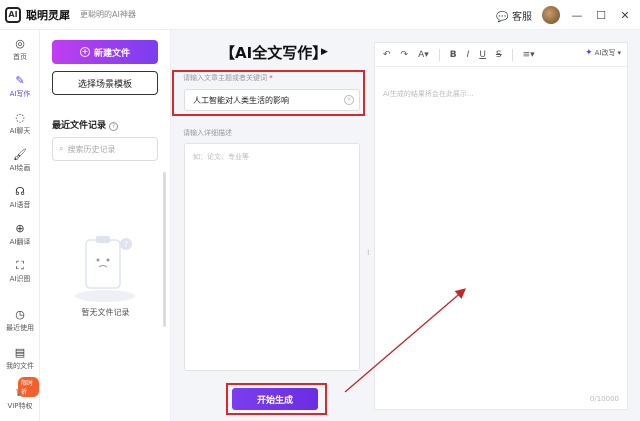  What do you see at coordinates (105, 312) in the screenshot?
I see `empty-files-text: 暂无文件记录` at bounding box center [105, 312].